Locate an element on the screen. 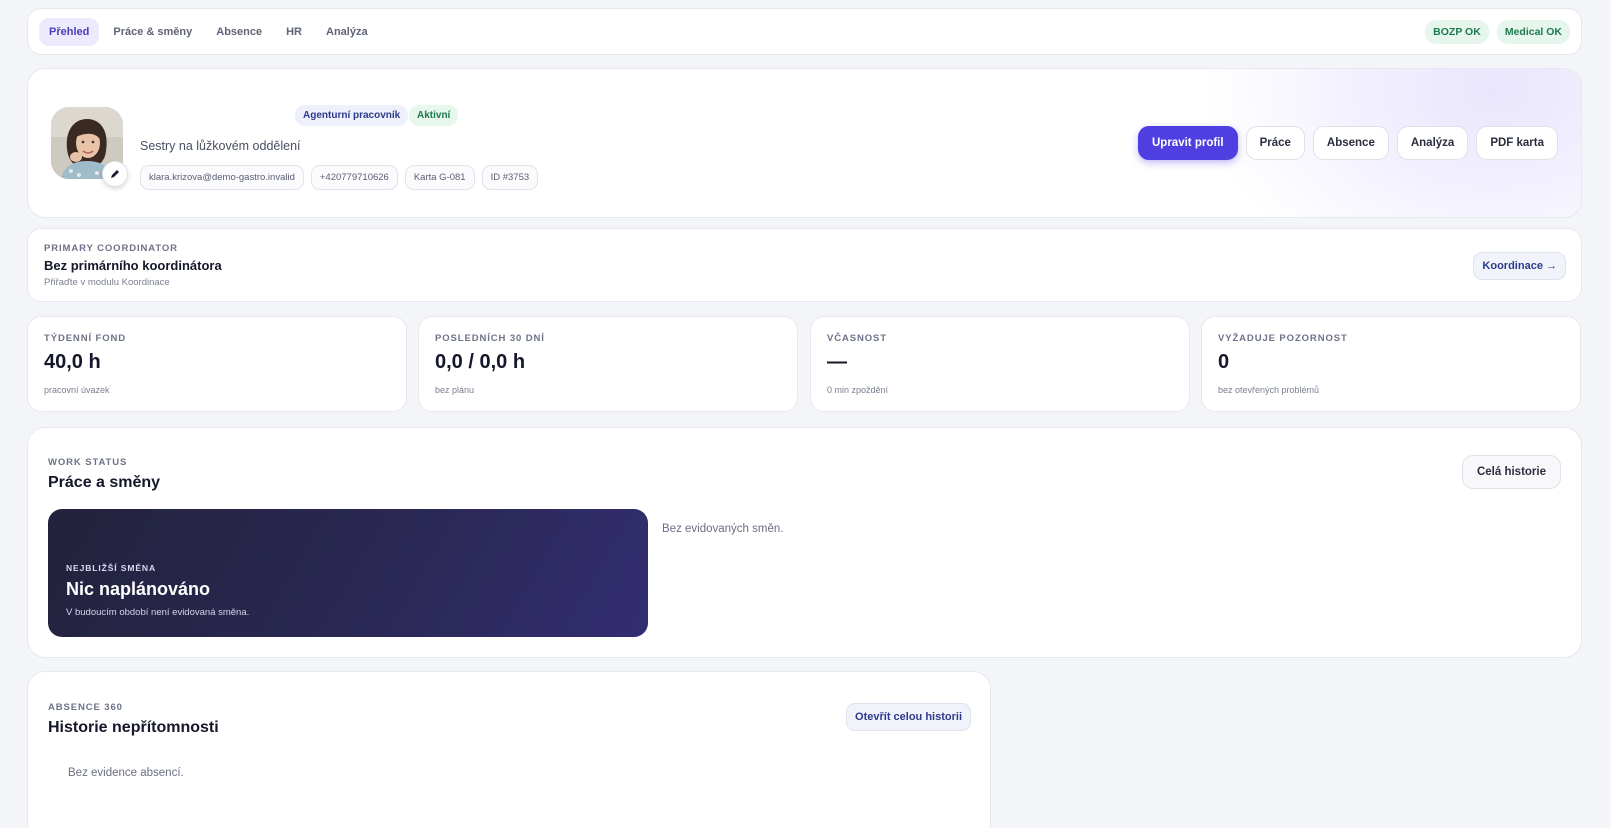  tab-analyza: Analýza is located at coordinates (347, 32).